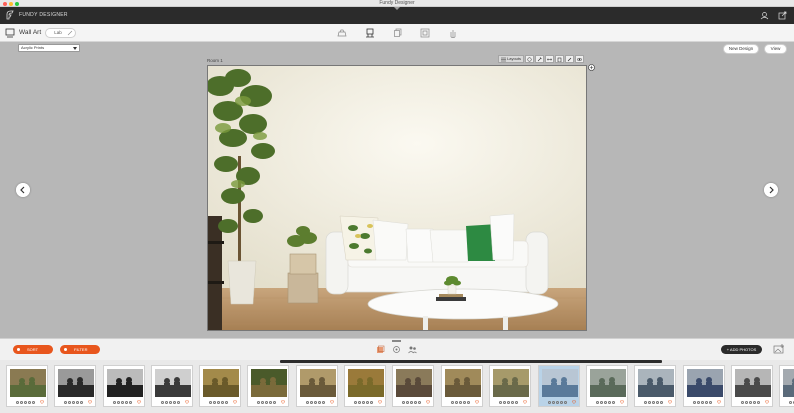 This screenshot has width=794, height=413. Describe the element at coordinates (570, 59) in the screenshot. I see `edit-tool` at that location.